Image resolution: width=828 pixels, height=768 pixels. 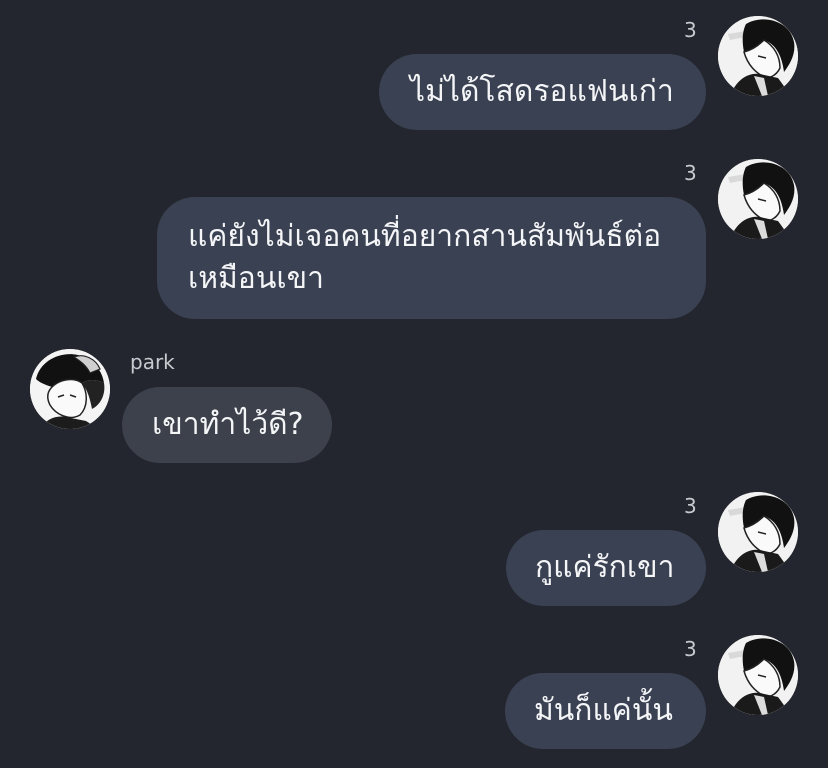 What do you see at coordinates (152, 362) in the screenshot?
I see `sender-label: park` at bounding box center [152, 362].